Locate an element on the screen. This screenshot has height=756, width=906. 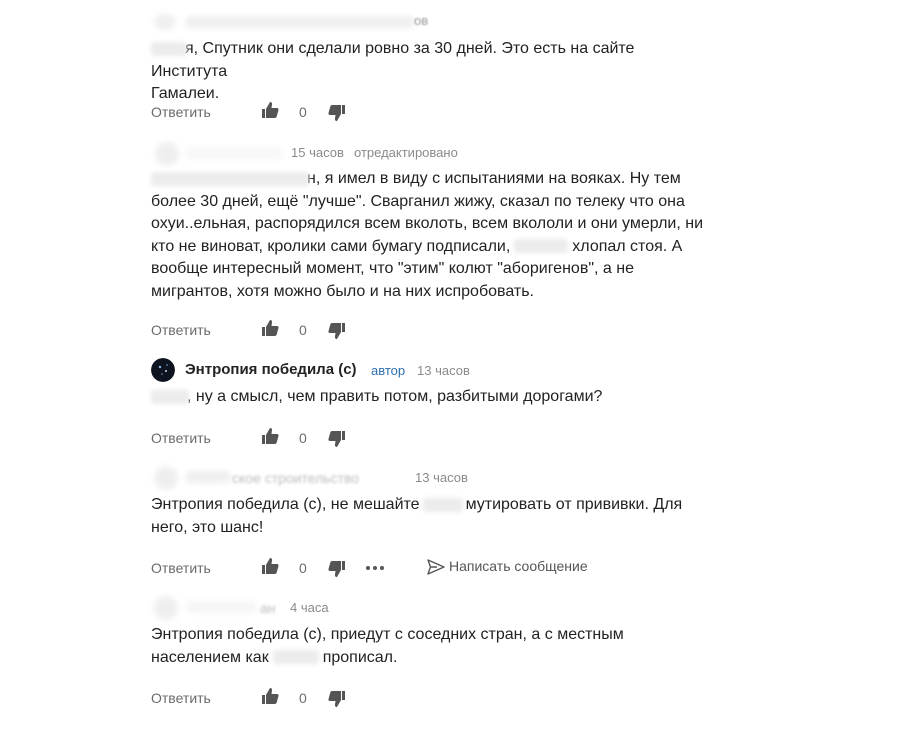
comment-line: прописал. is located at coordinates (360, 657).